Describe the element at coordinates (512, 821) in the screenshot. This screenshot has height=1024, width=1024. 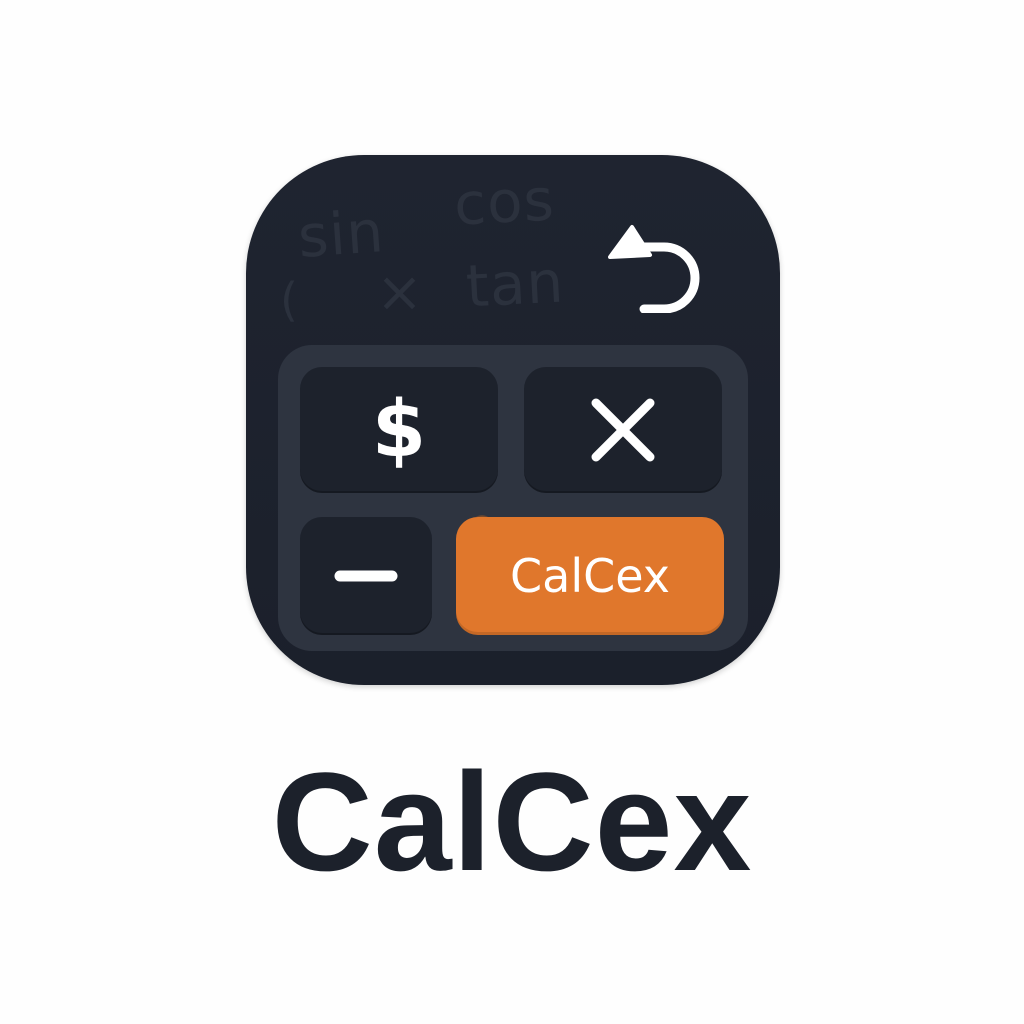
I see `app-wordmark: CalCex` at that location.